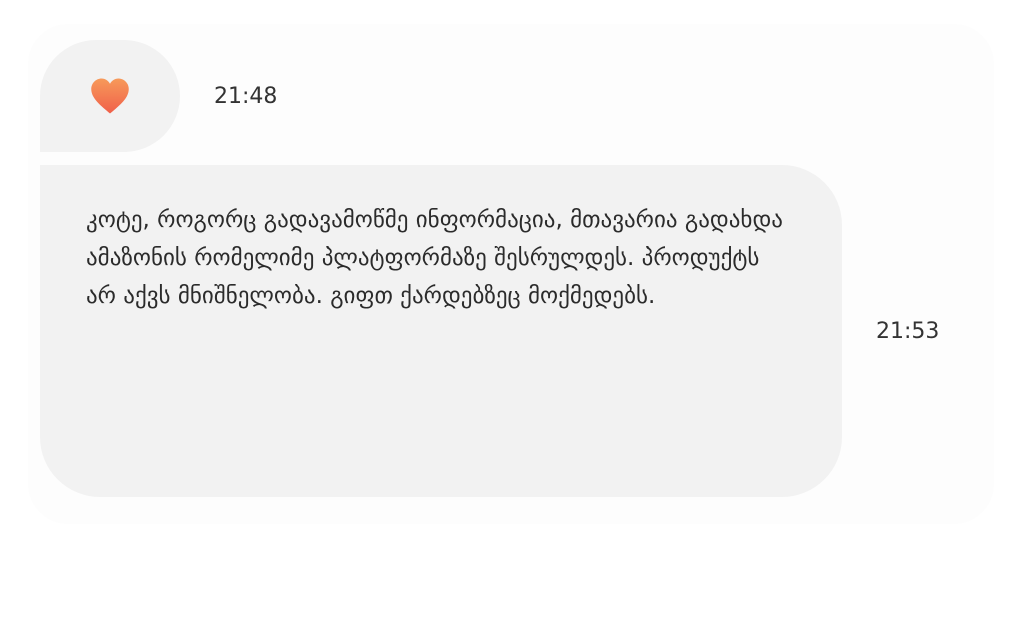  I want to click on message-reaction: 21:48, so click(158, 96).